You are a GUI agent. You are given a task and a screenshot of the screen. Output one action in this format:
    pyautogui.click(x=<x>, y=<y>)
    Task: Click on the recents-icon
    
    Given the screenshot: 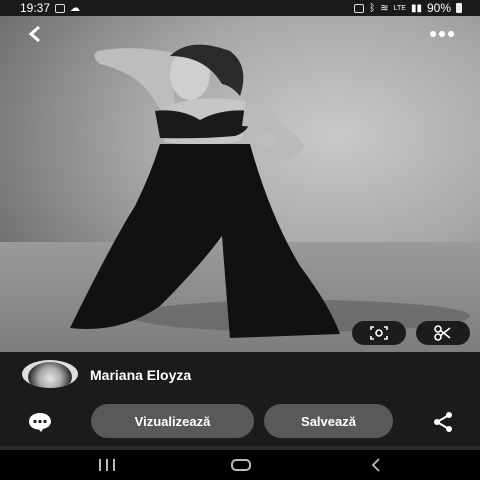 What is the action you would take?
    pyautogui.click(x=107, y=465)
    